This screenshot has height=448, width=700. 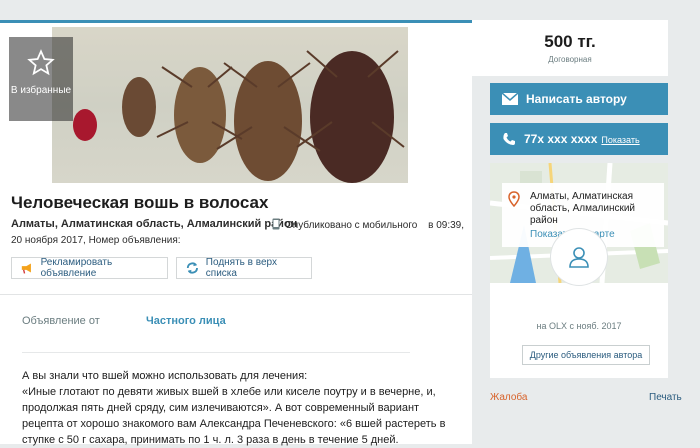 I want to click on ad-title: Человеческая вошь в волосах, so click(x=140, y=202).